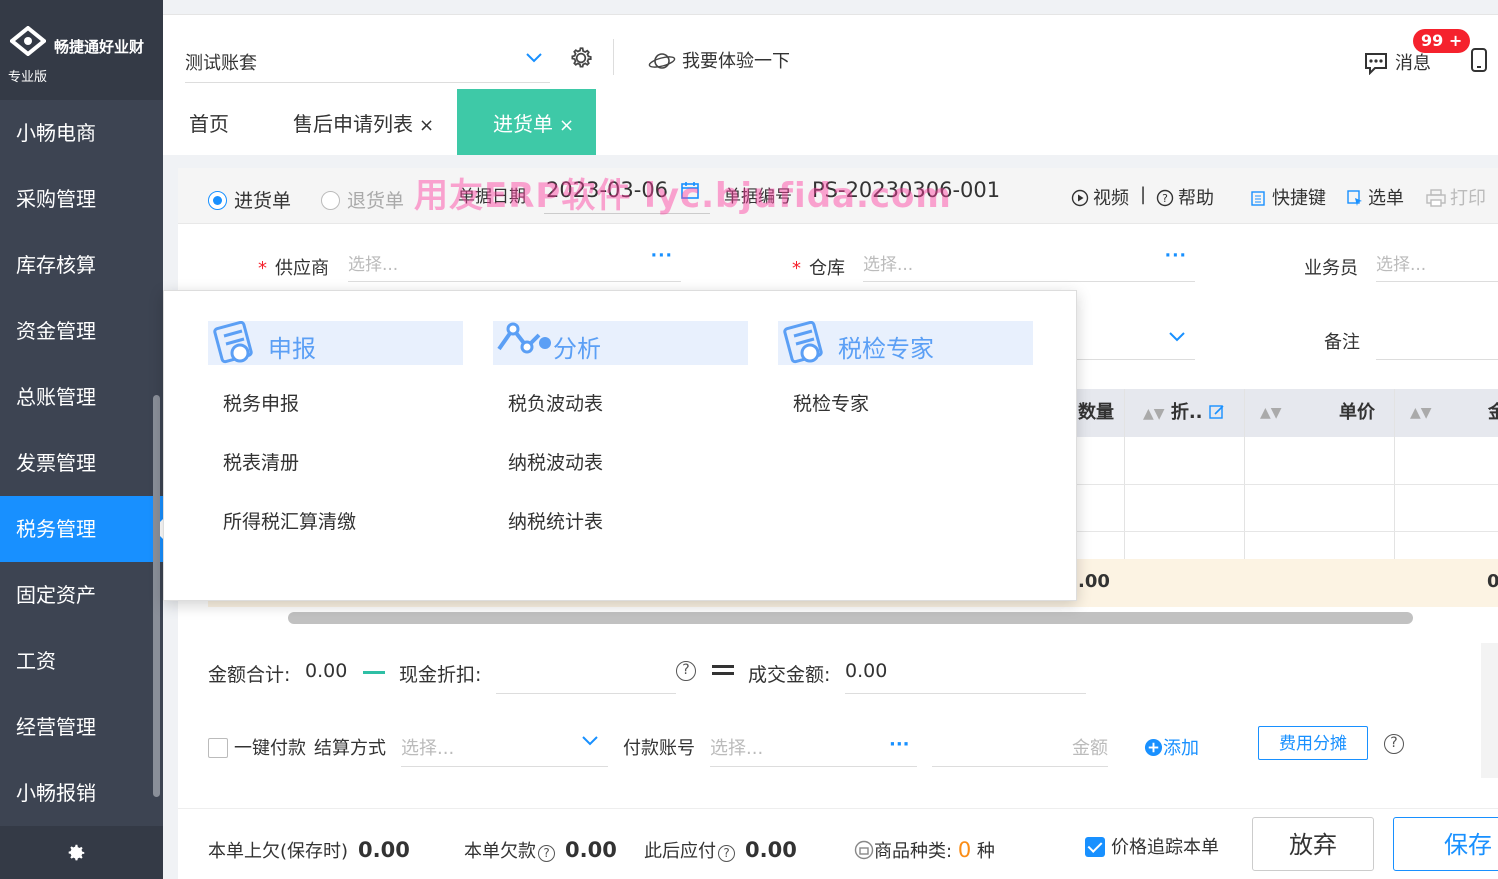 This screenshot has height=879, width=1498. I want to click on sidebar-item-funds: 资金管理, so click(81, 331).